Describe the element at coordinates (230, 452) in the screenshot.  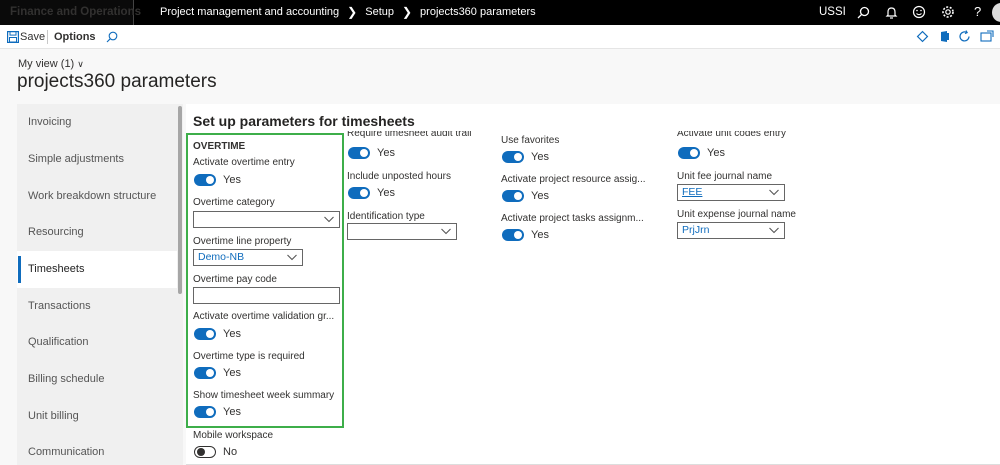
I see `mobile-workspace-value: No` at that location.